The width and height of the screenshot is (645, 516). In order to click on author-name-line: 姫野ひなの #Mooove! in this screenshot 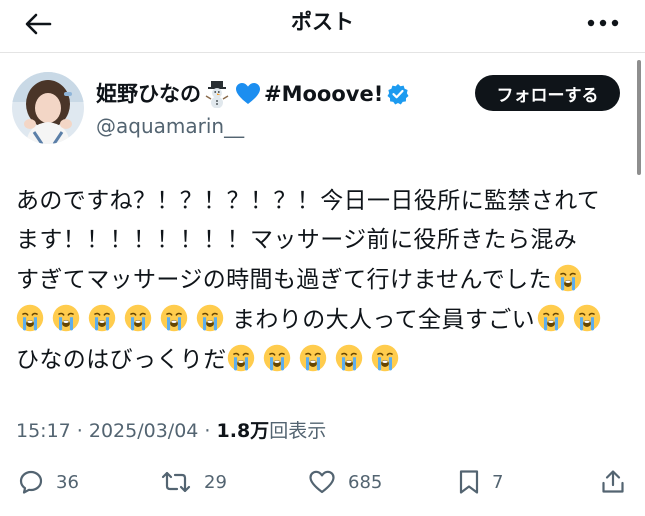, I will do `click(252, 94)`.